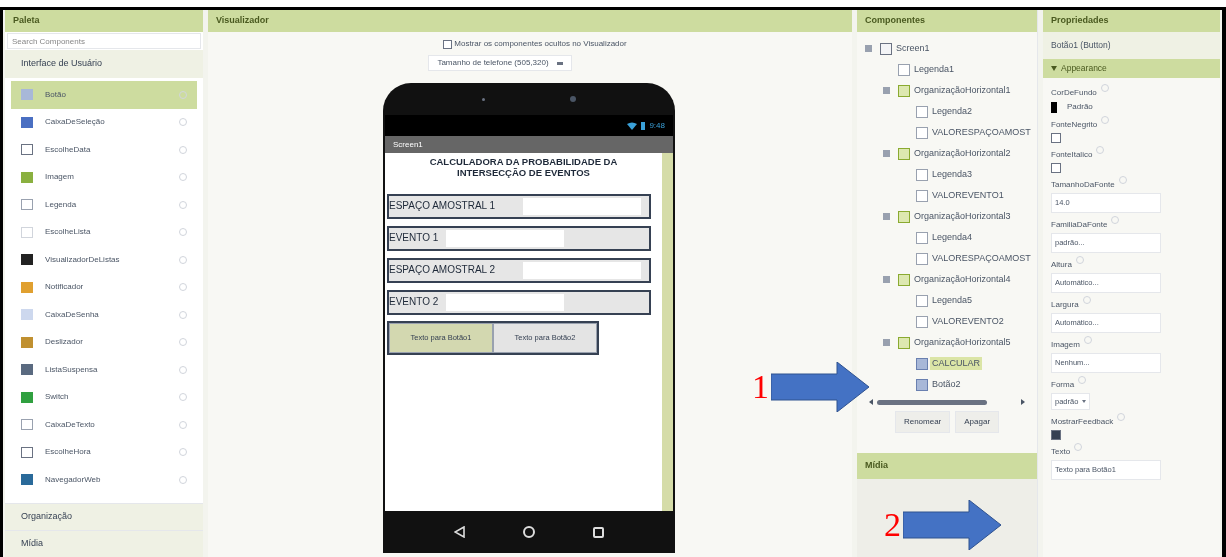 Image resolution: width=1226 pixels, height=557 pixels. What do you see at coordinates (962, 216) in the screenshot?
I see `tree-item: OrganizaçãoHorizontal3` at bounding box center [962, 216].